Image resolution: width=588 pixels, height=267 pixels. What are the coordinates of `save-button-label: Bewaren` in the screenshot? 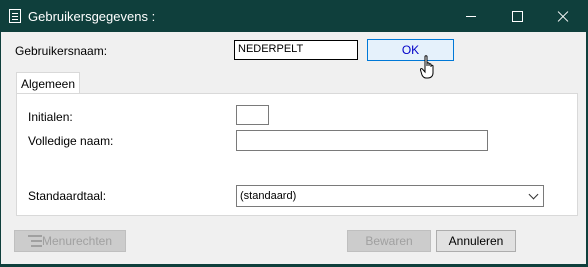 It's located at (389, 241).